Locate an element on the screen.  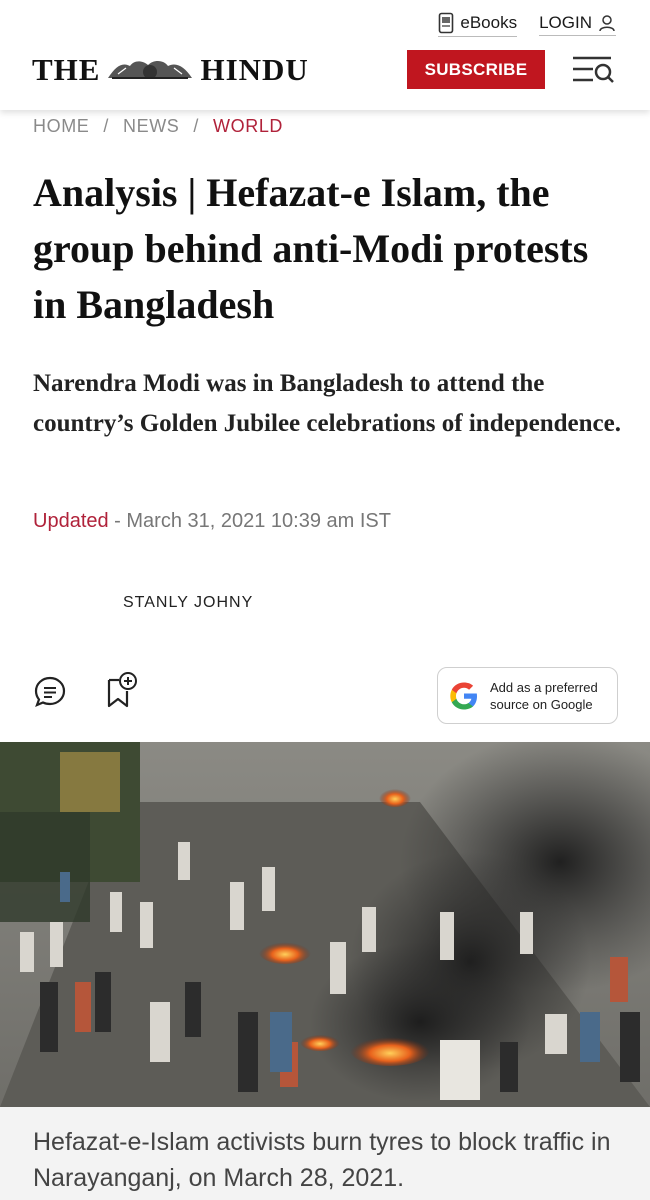
bookmark-add-icon is located at coordinates (122, 690).